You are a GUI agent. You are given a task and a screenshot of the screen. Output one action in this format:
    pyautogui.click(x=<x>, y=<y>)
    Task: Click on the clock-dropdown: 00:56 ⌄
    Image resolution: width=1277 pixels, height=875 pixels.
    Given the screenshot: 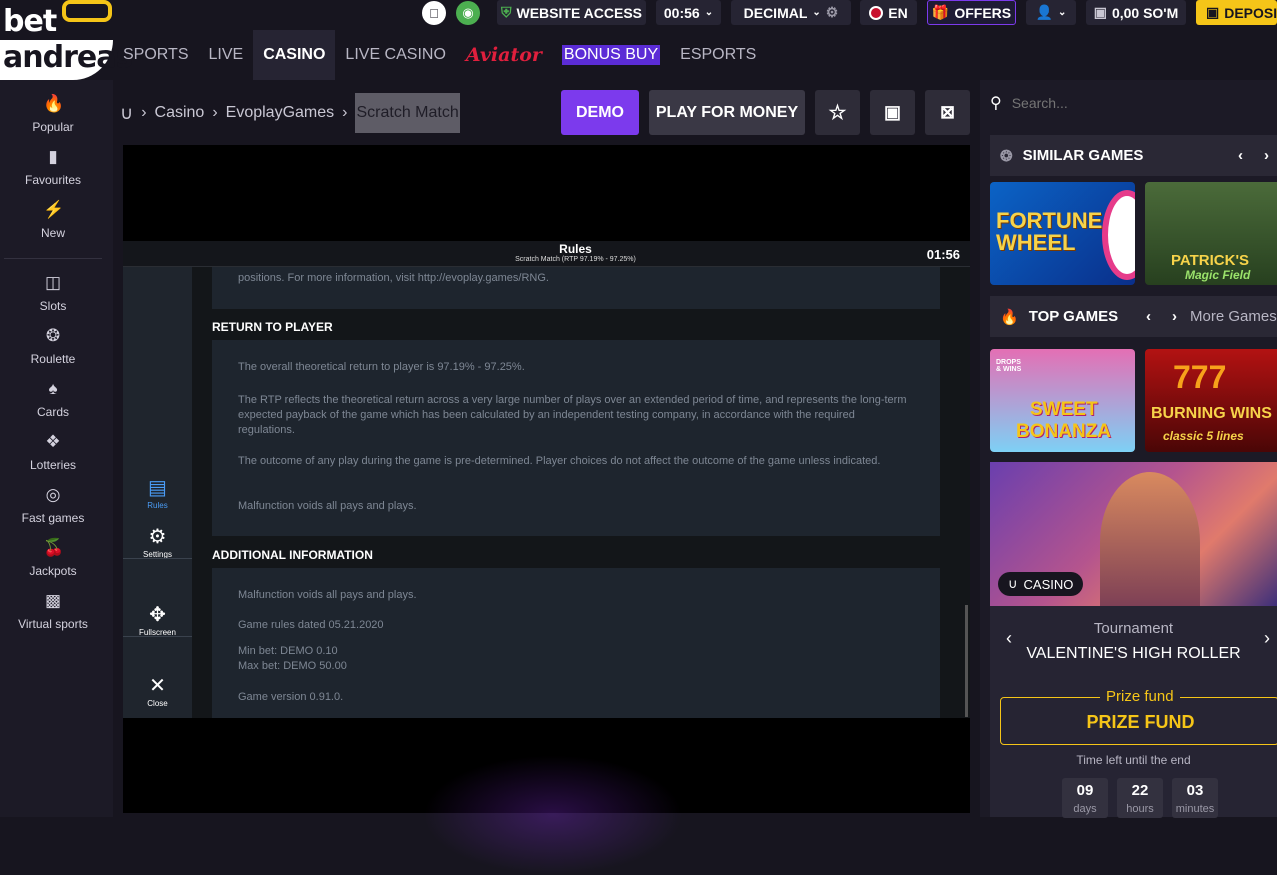 What is the action you would take?
    pyautogui.click(x=688, y=12)
    